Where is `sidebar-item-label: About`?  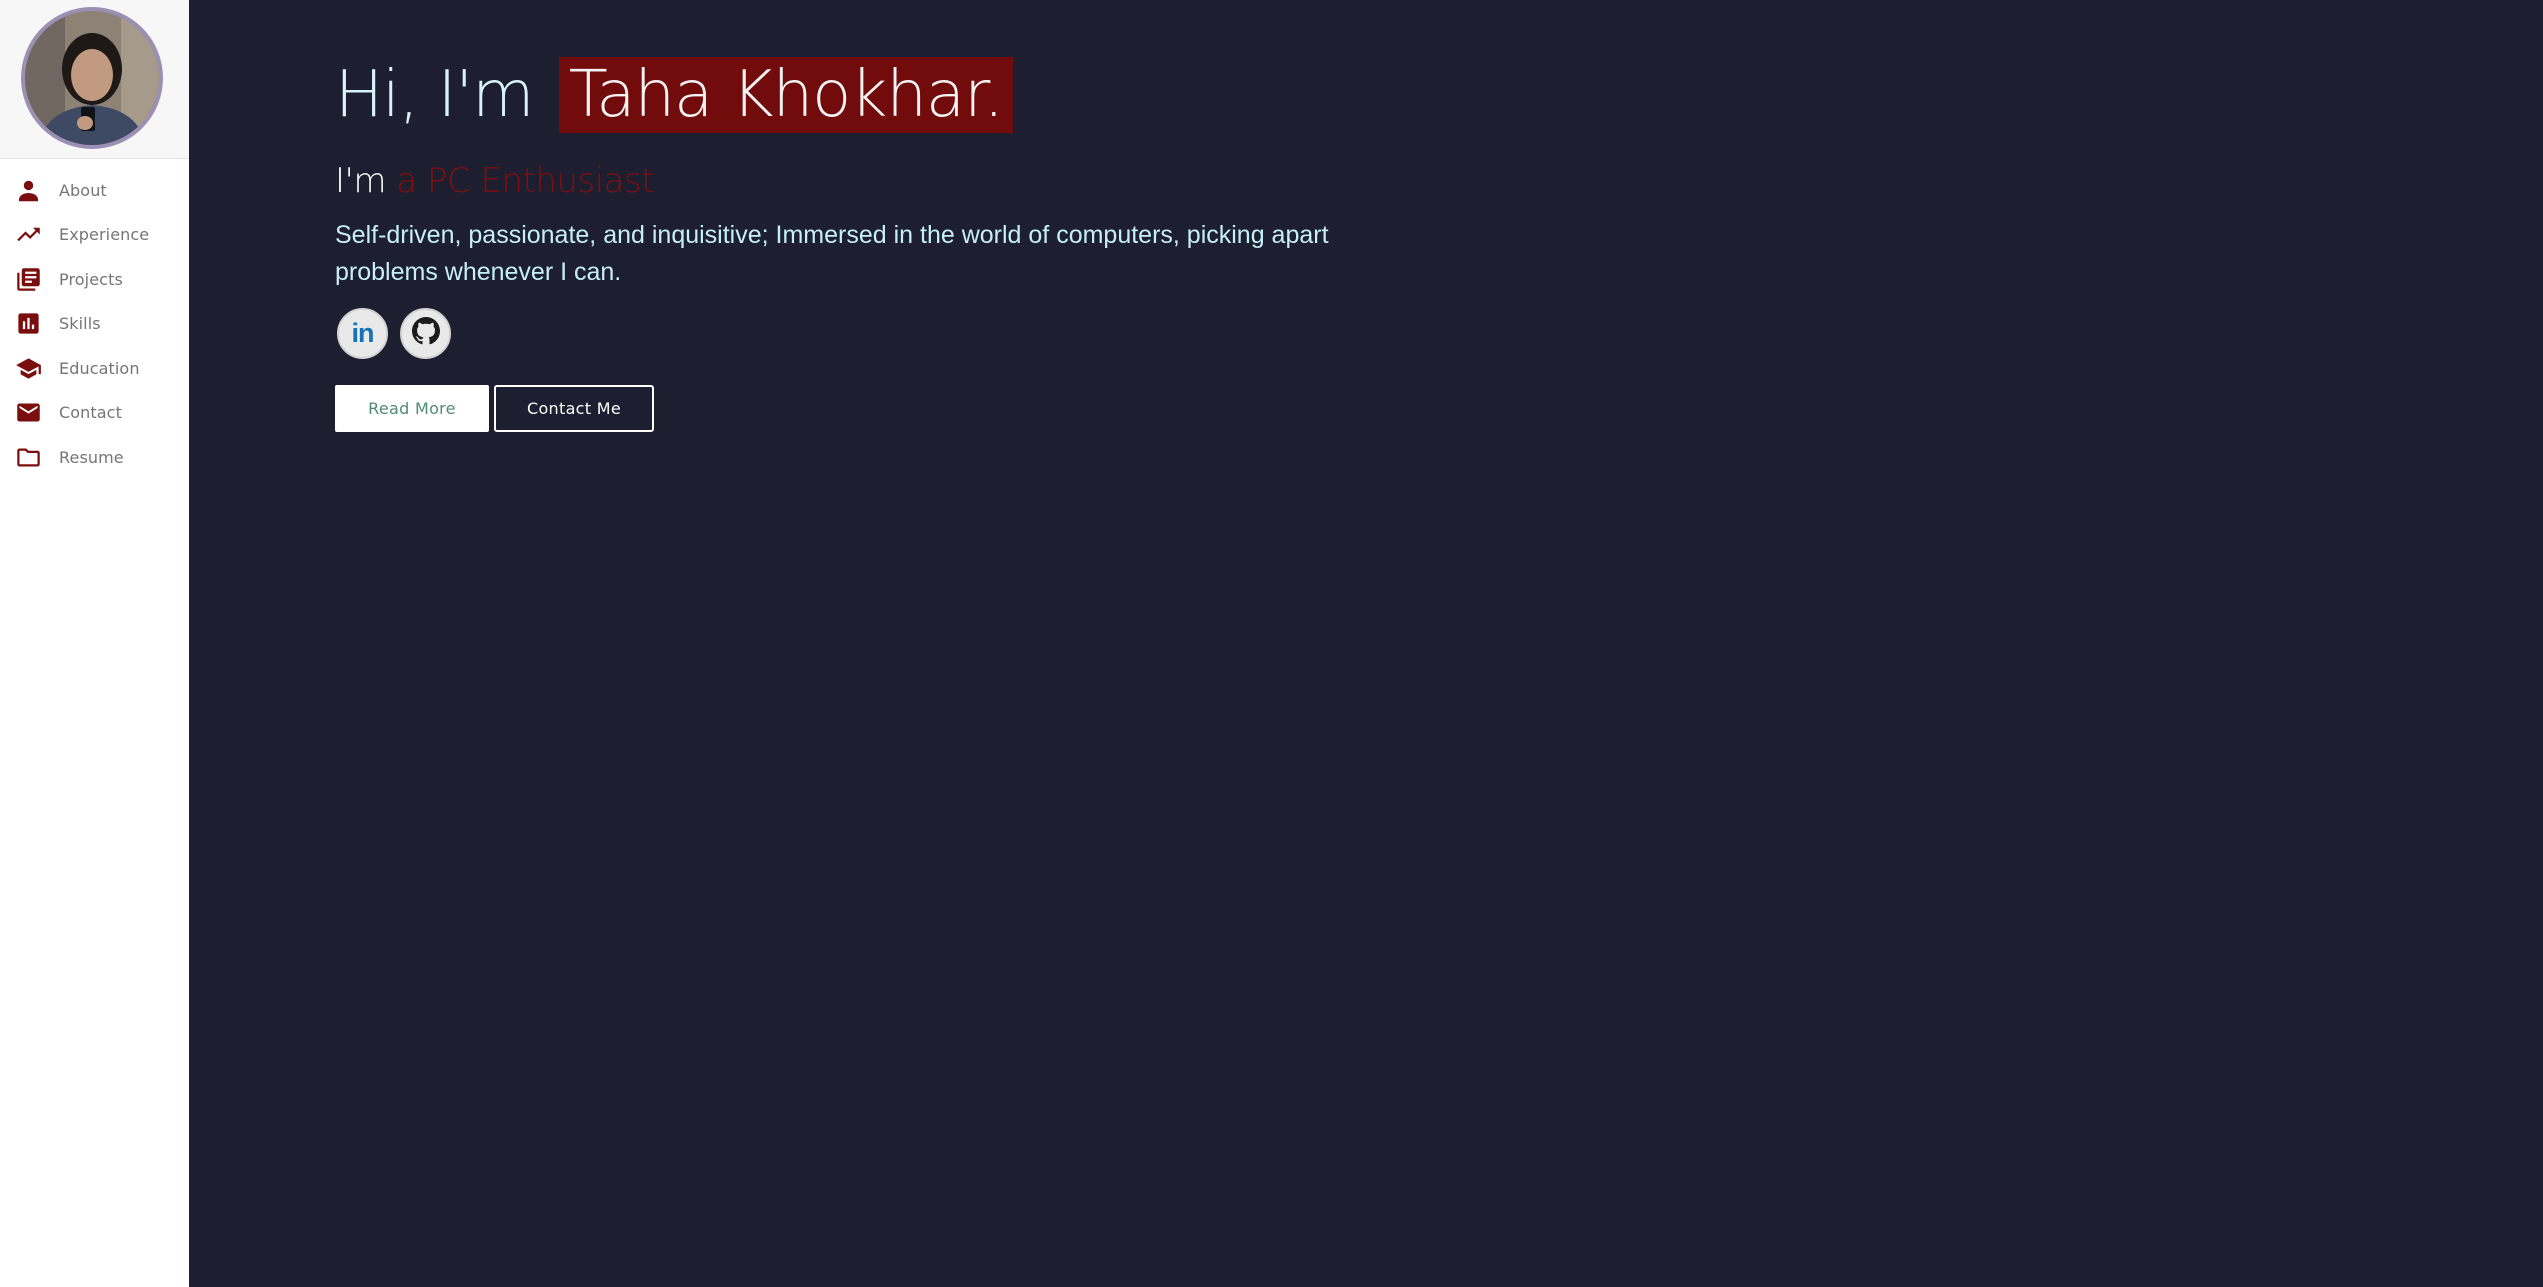
sidebar-item-label: About is located at coordinates (83, 190).